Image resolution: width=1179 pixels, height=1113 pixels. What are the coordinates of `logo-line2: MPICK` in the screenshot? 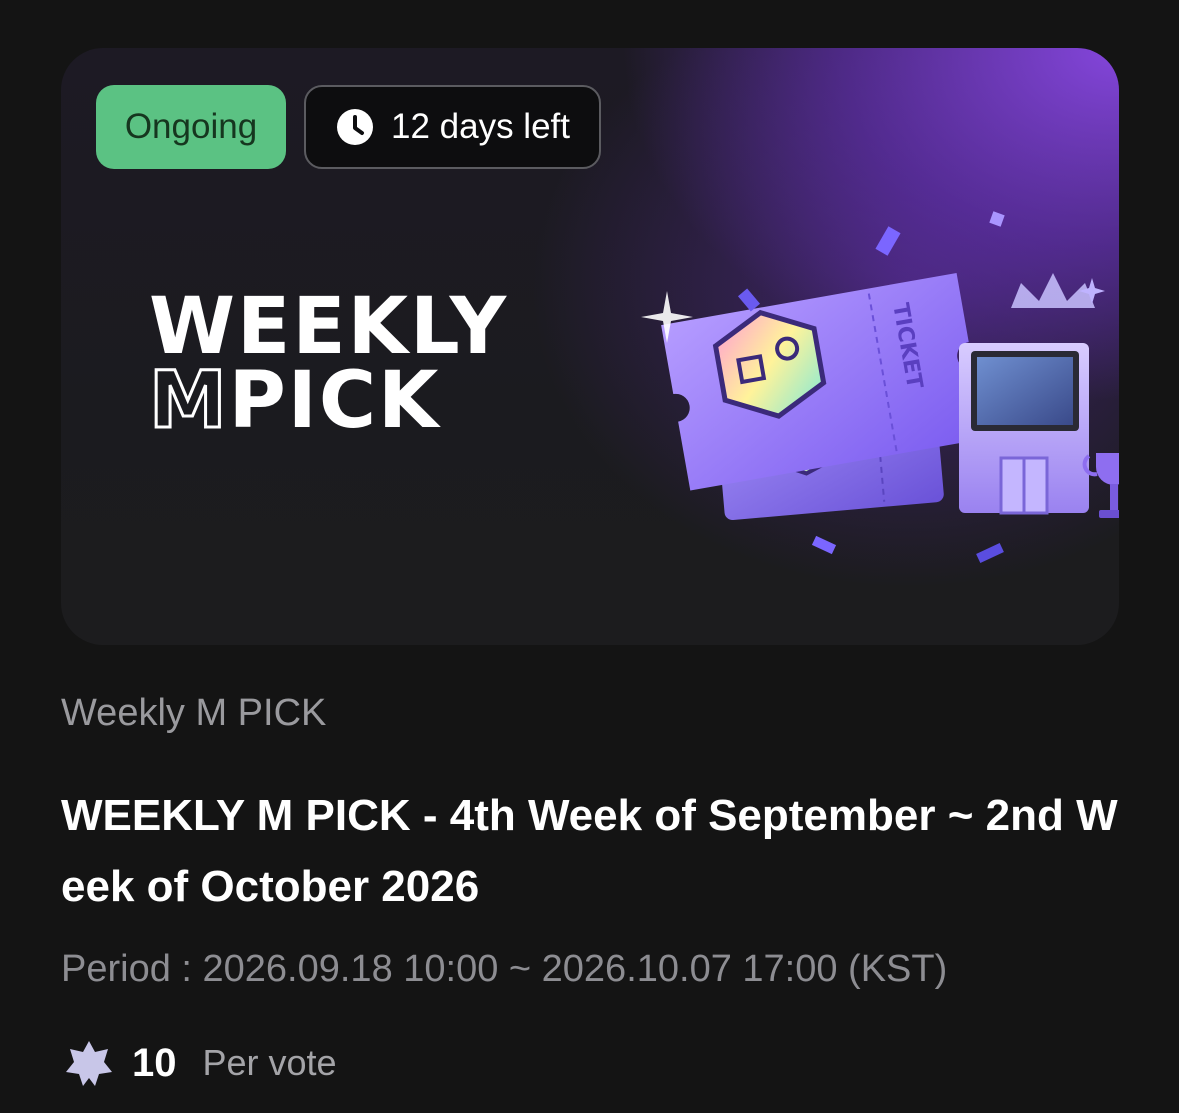 It's located at (328, 401).